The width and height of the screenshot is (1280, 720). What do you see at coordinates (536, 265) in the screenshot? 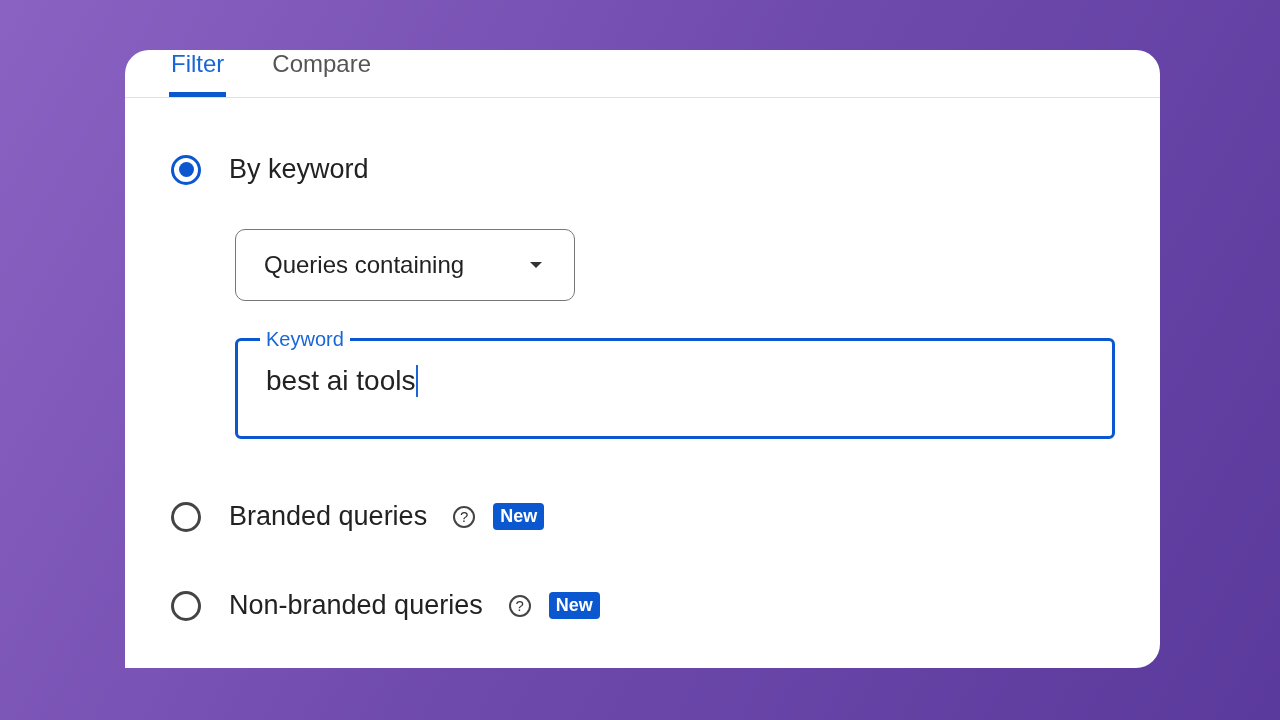
I see `caret-icon` at bounding box center [536, 265].